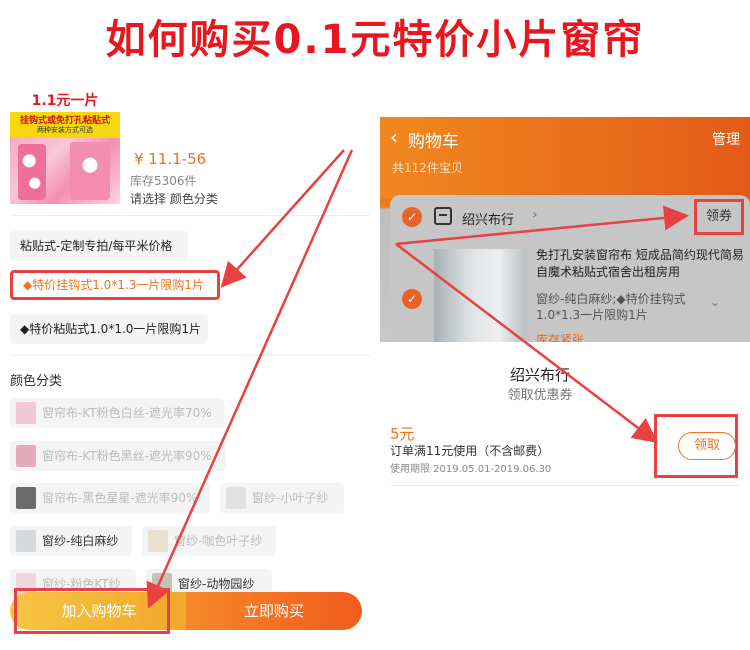 Image resolution: width=750 pixels, height=650 pixels. I want to click on color-chip: 窗帘布-KT粉色黑丝-遮光率90%, so click(118, 456).